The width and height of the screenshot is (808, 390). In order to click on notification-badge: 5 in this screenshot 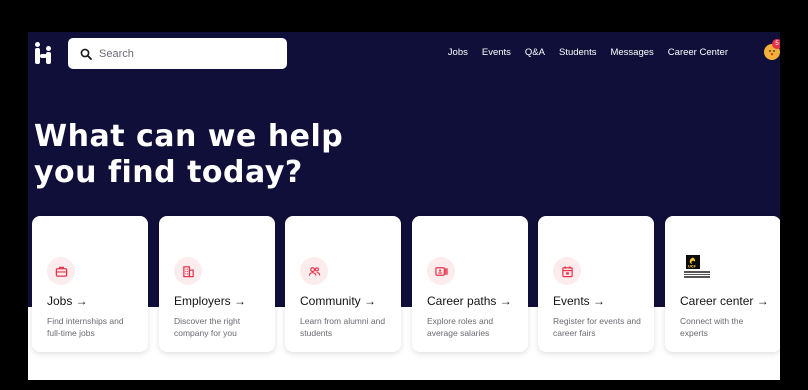, I will do `click(776, 44)`.